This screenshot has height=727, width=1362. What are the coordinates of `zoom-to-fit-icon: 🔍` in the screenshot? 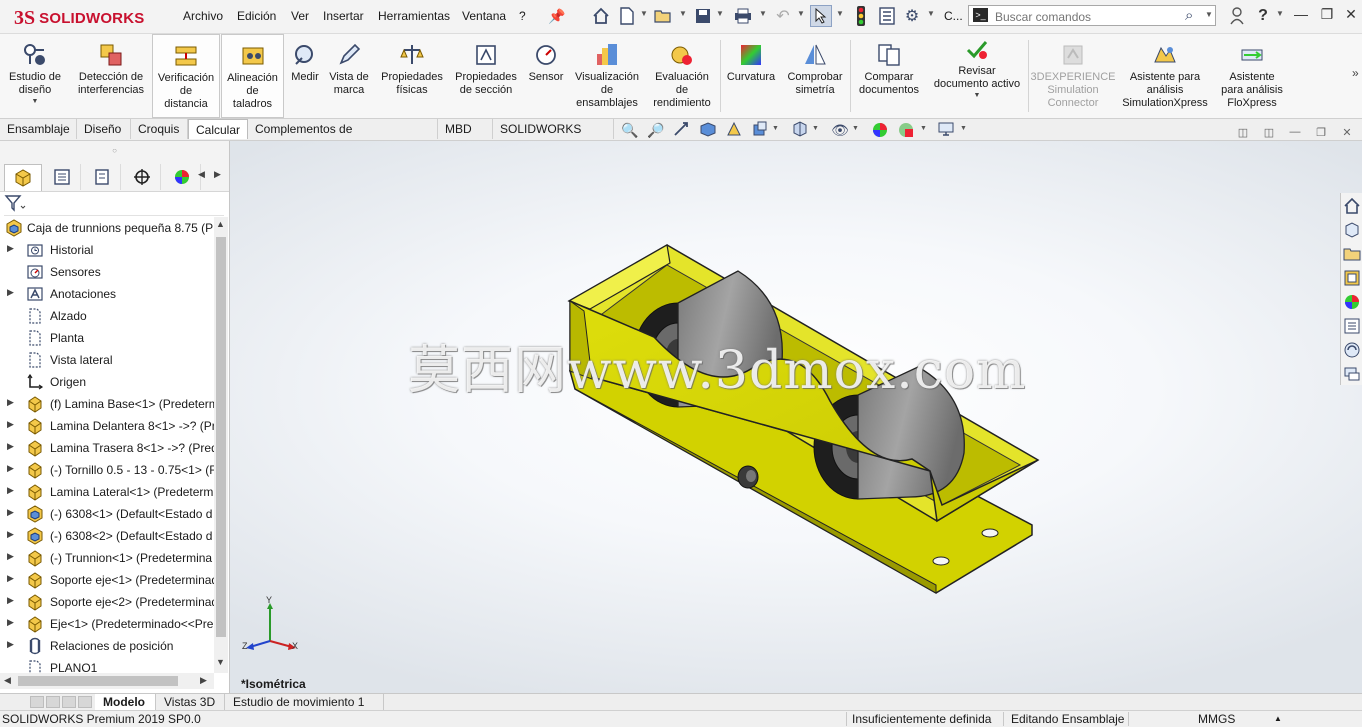 It's located at (630, 130).